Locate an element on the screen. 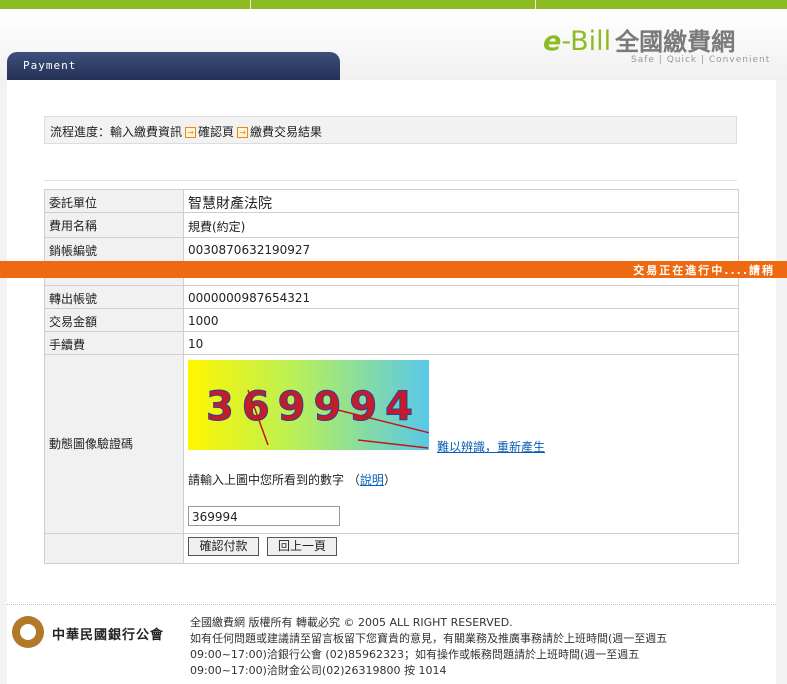  form-row-fee: 費用名稱 規費(約定) is located at coordinates (391, 224).